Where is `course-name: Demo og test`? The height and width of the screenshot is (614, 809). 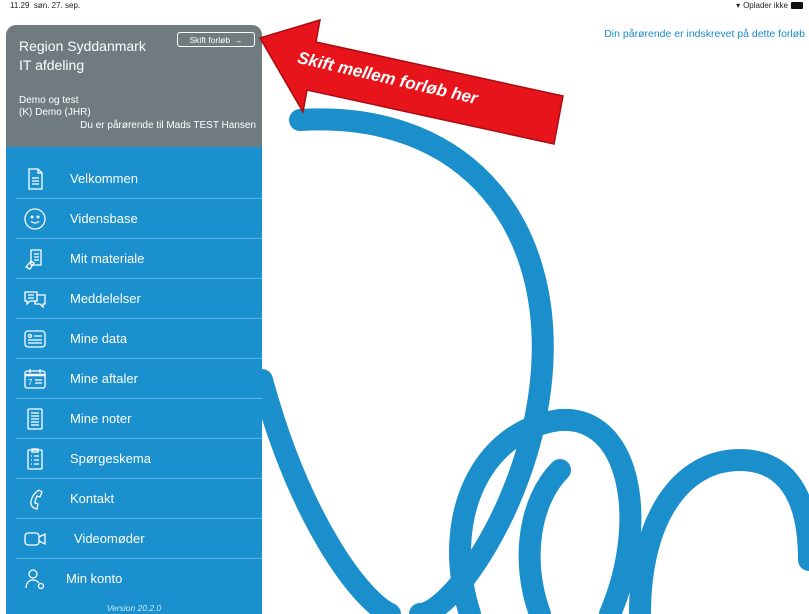 course-name: Demo og test is located at coordinates (49, 100).